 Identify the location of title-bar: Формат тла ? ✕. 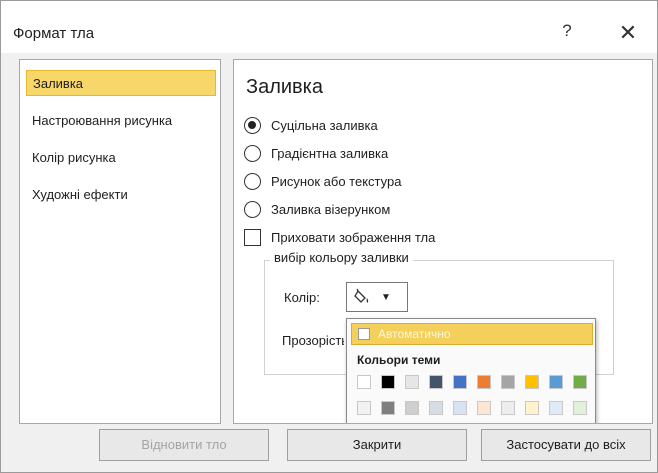
(329, 27).